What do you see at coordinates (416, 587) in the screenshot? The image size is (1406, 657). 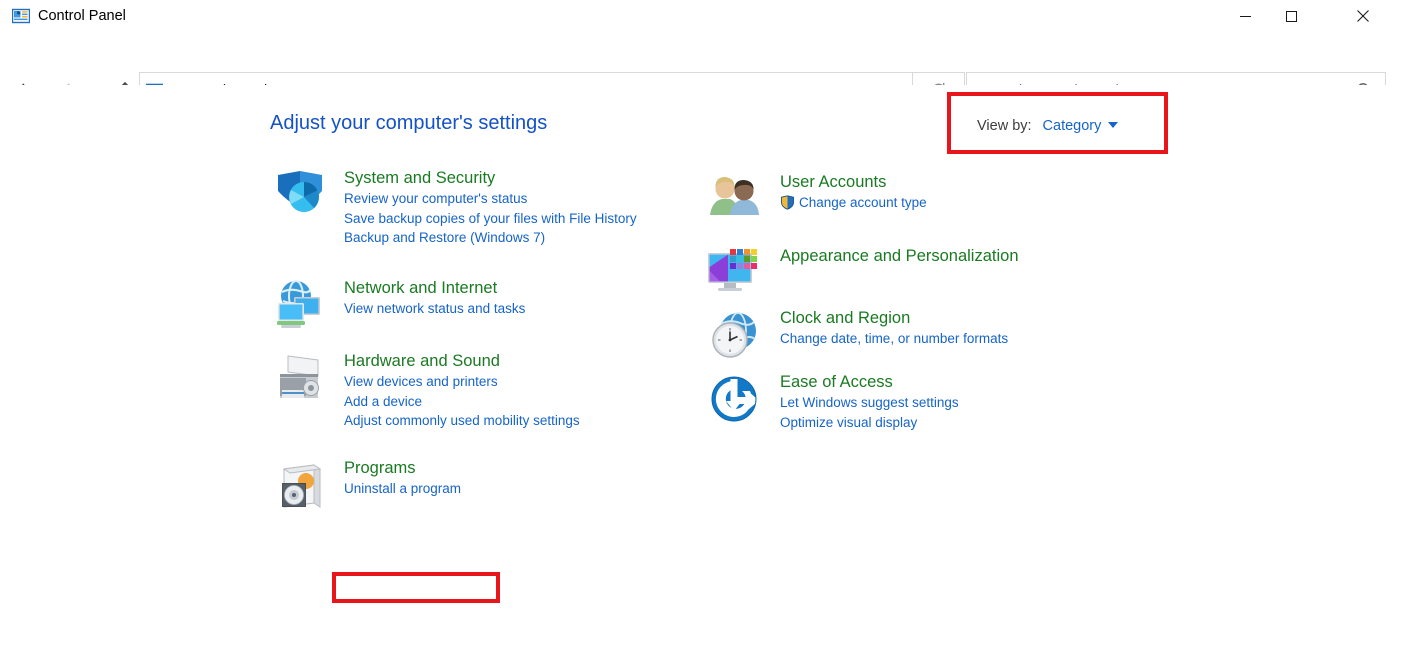 I see `uninstall-program-highlight-box` at bounding box center [416, 587].